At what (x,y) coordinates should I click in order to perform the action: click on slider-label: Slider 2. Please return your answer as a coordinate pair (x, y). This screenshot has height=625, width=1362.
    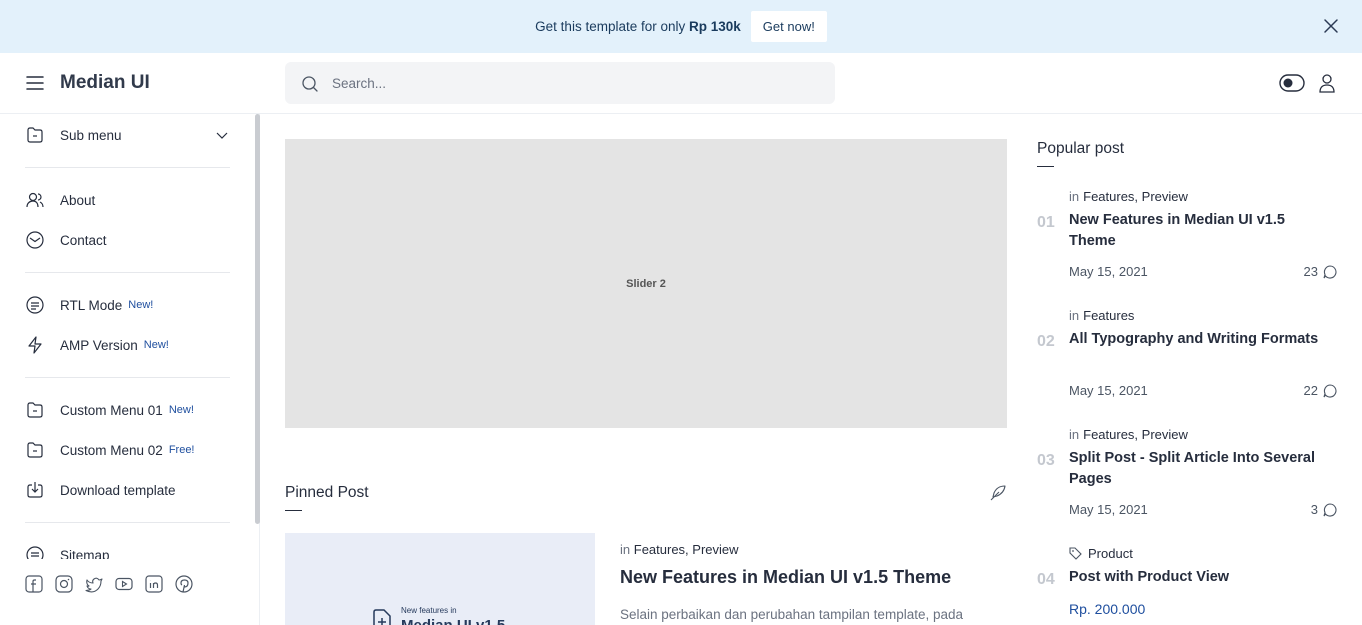
    Looking at the image, I should click on (646, 283).